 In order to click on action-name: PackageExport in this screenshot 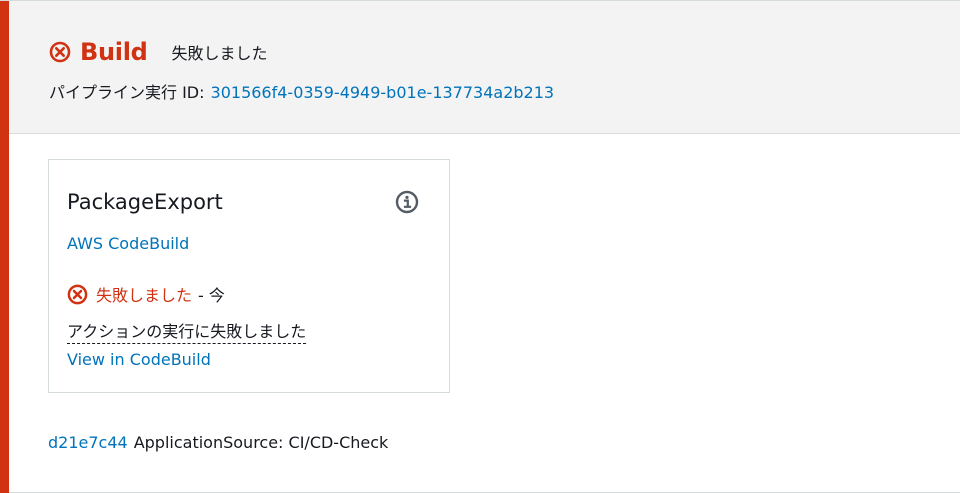, I will do `click(145, 202)`.